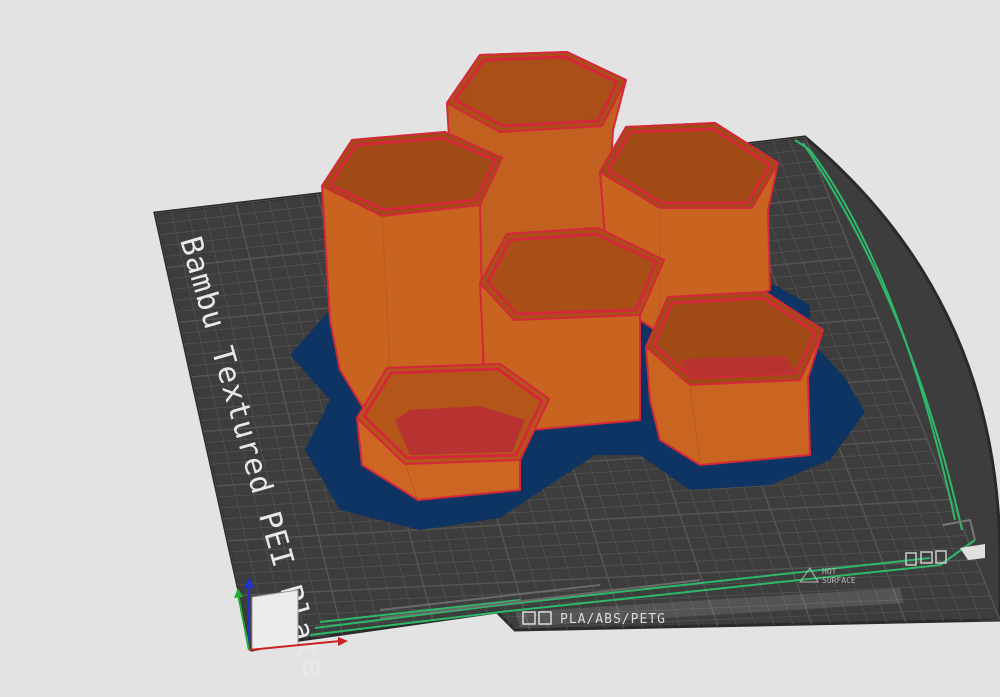 This screenshot has height=697, width=1000. What do you see at coordinates (453, 432) in the screenshot?
I see `hex-cup-front-left` at bounding box center [453, 432].